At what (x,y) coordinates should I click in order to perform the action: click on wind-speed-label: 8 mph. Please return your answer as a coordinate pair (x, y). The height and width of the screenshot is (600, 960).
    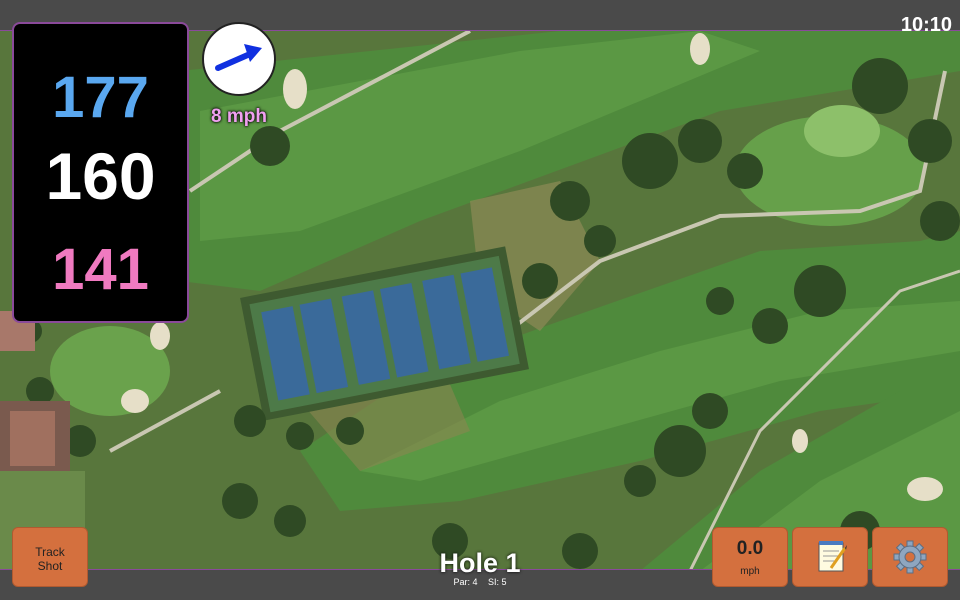
    Looking at the image, I should click on (239, 116).